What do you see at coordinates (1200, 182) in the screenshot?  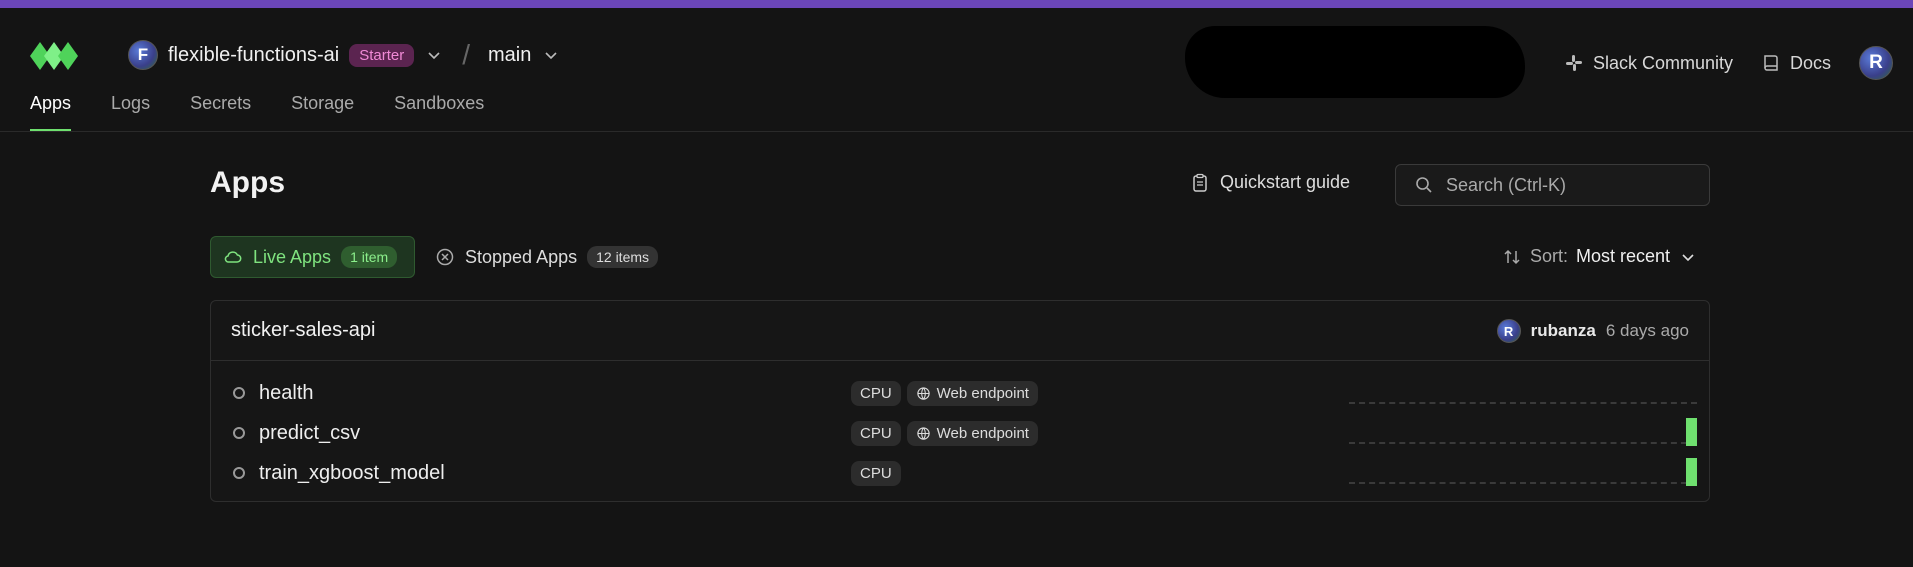 I see `clipboard-icon` at bounding box center [1200, 182].